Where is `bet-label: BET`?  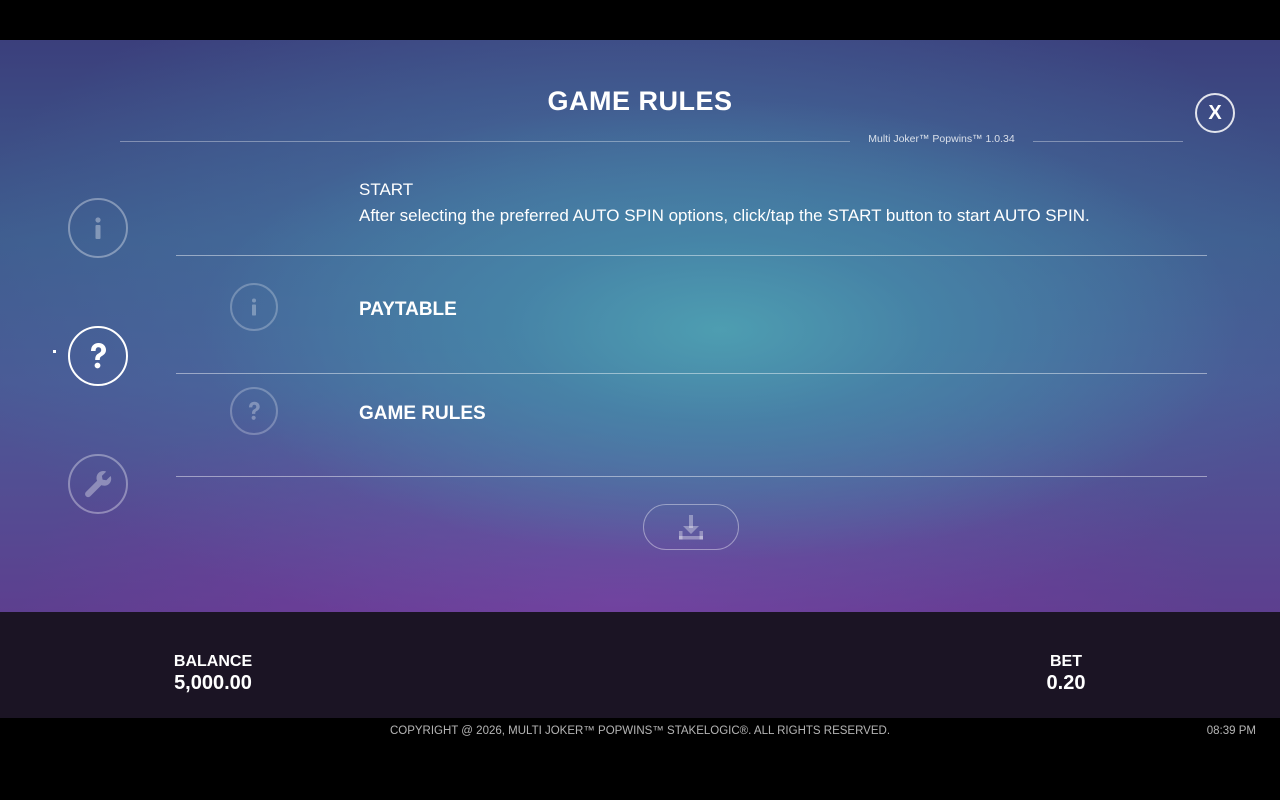 bet-label: BET is located at coordinates (1066, 661).